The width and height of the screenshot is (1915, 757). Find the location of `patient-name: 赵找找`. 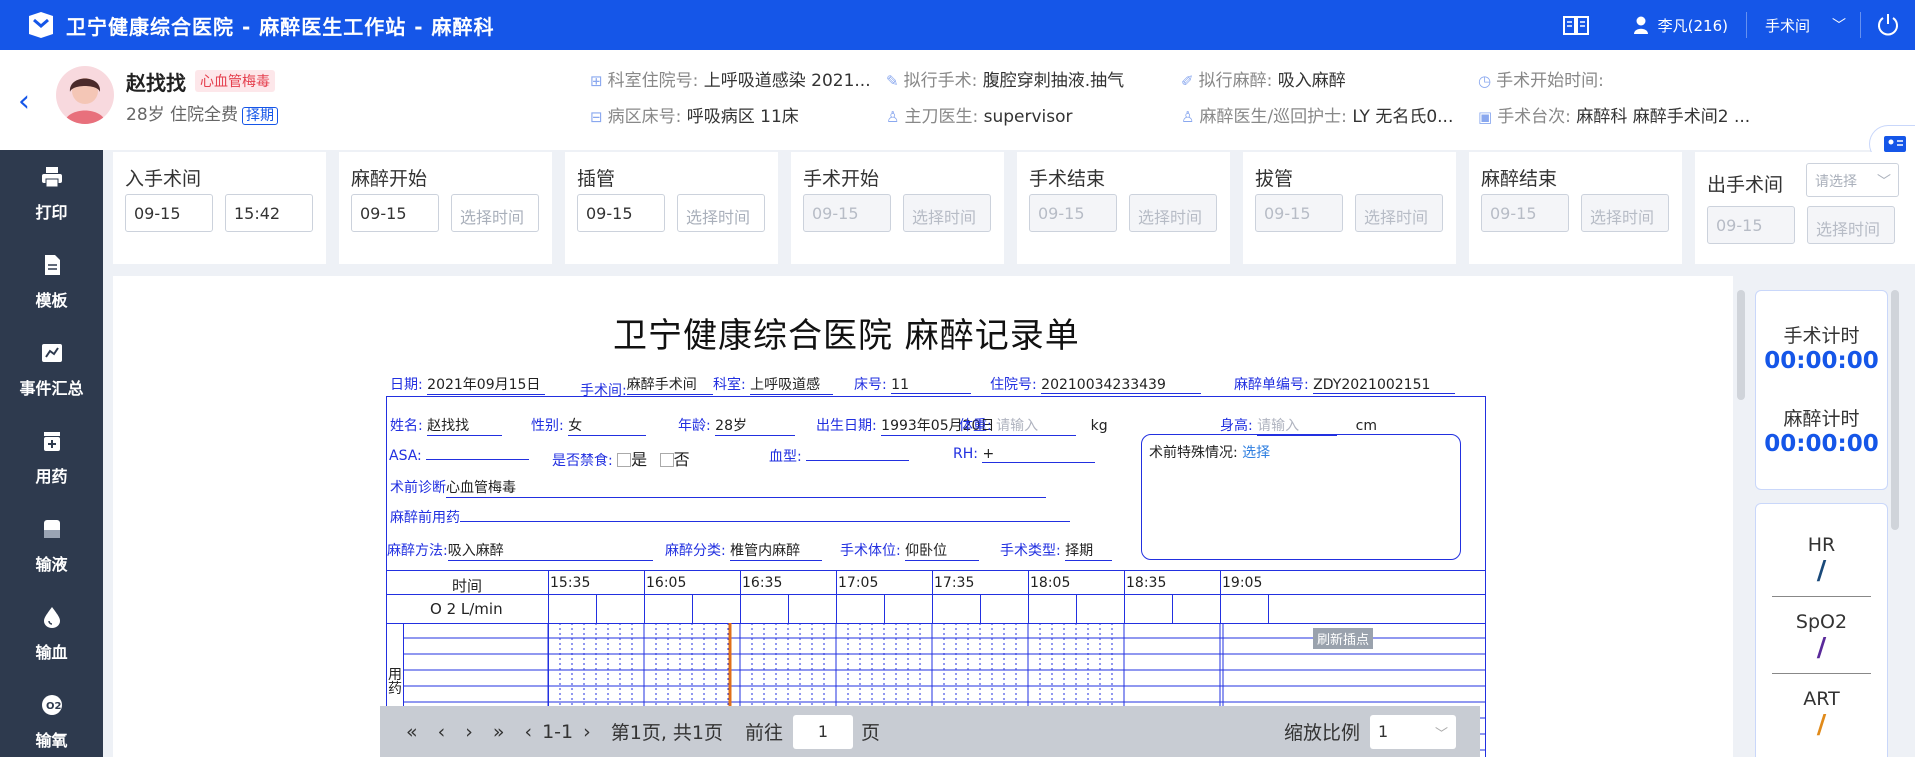

patient-name: 赵找找 is located at coordinates (156, 83).